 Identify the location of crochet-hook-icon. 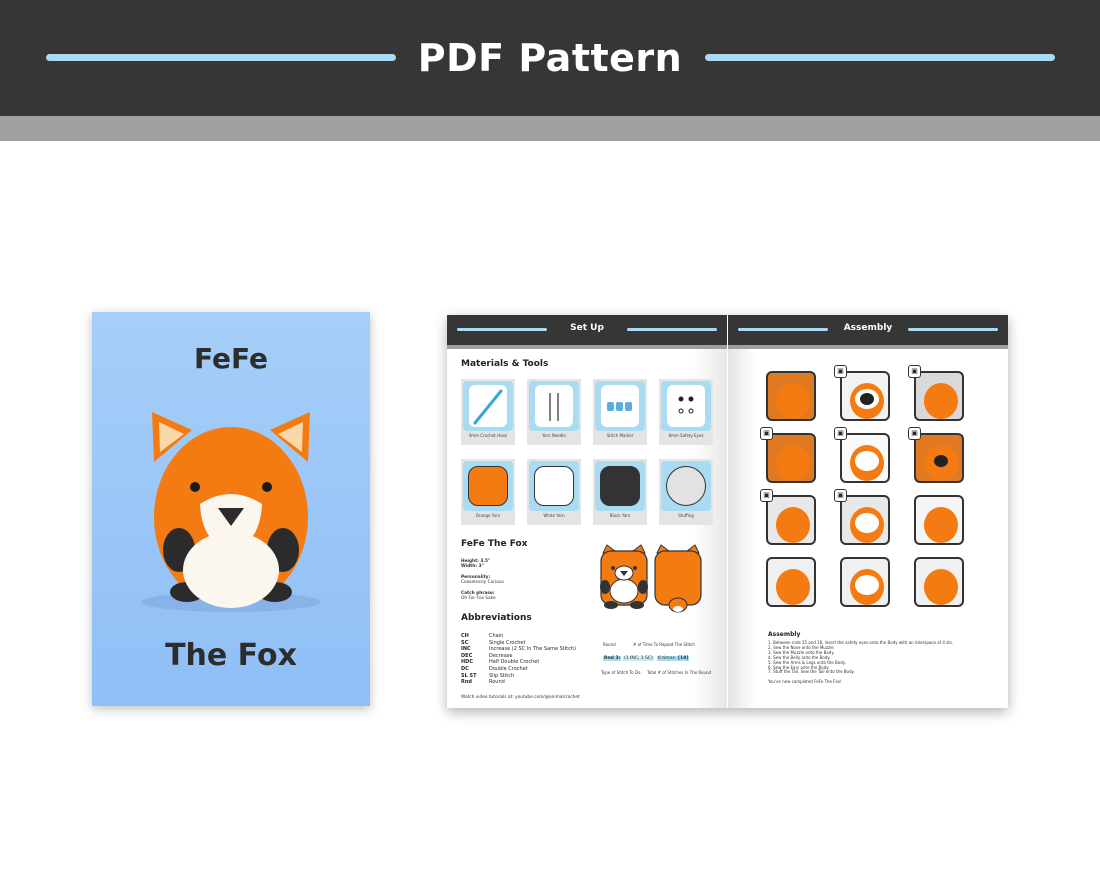
(488, 407).